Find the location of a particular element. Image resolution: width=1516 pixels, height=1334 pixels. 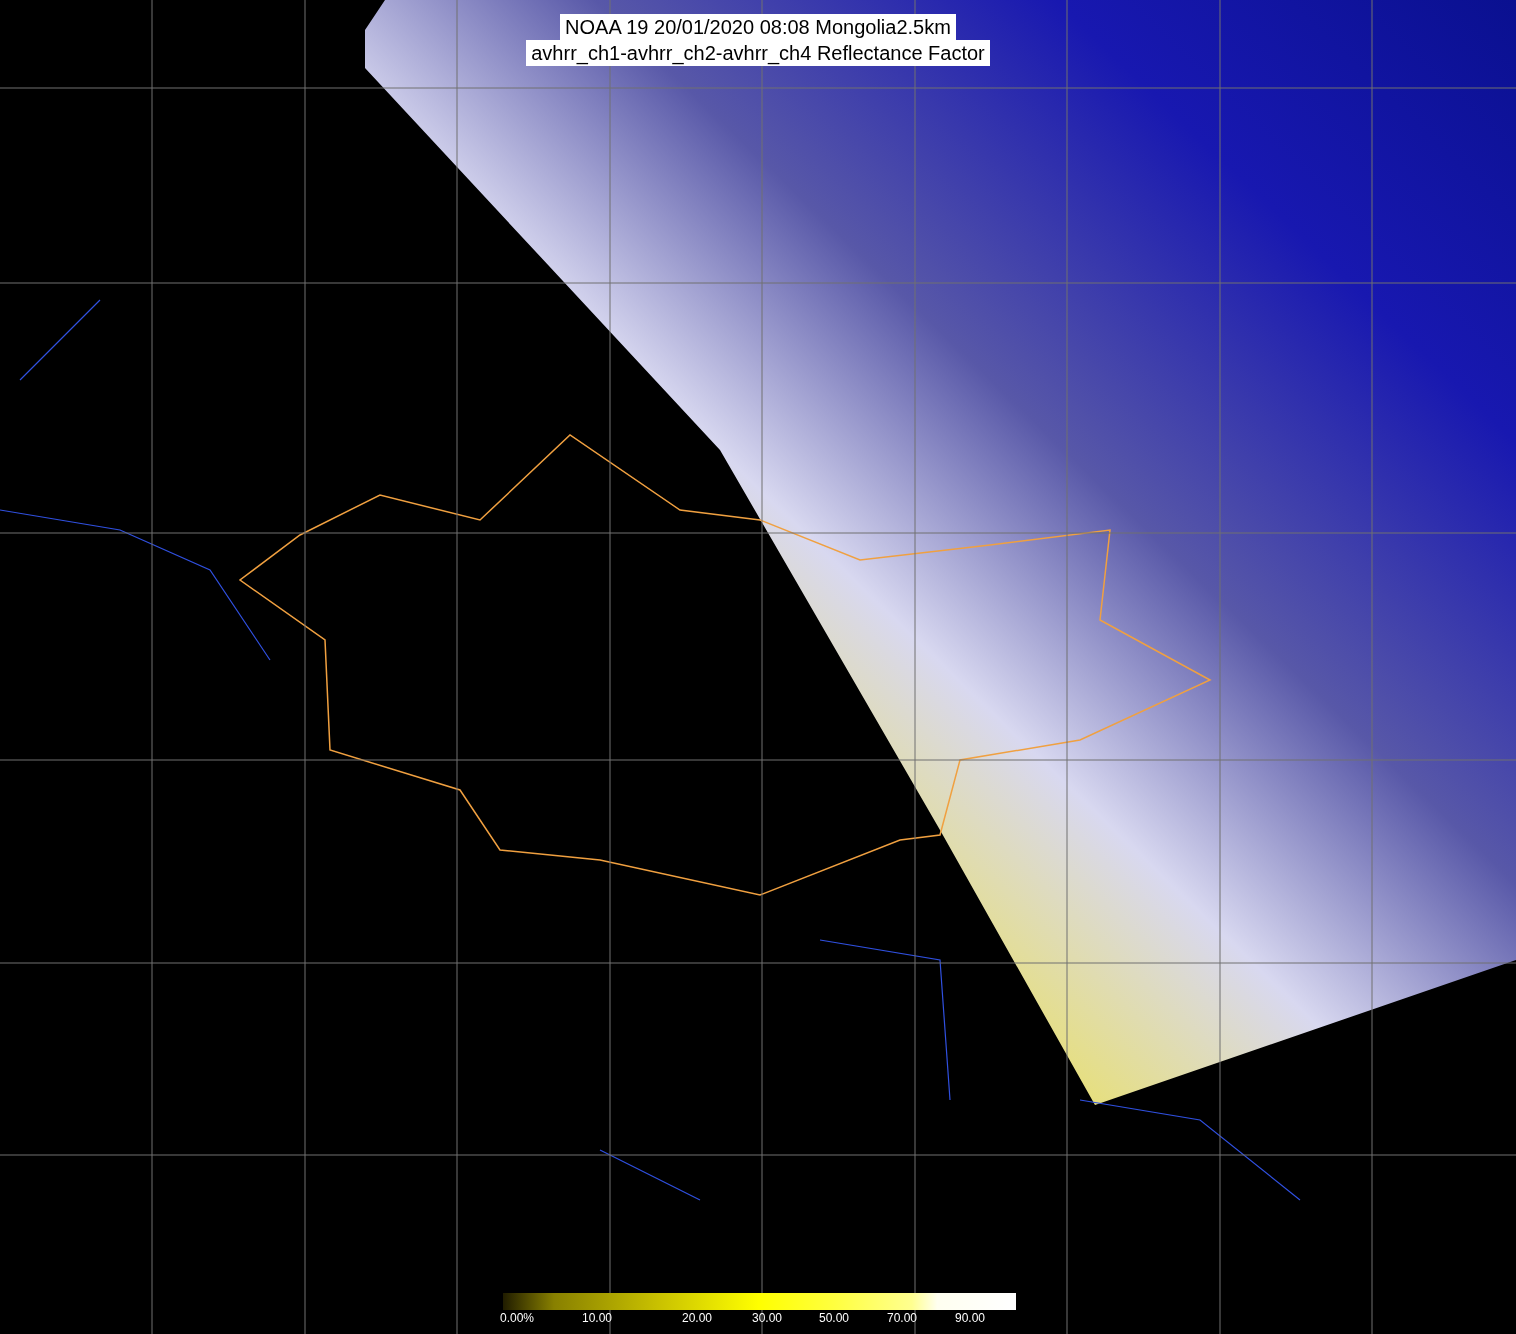

colorbar-label: 10.00 is located at coordinates (597, 1318).